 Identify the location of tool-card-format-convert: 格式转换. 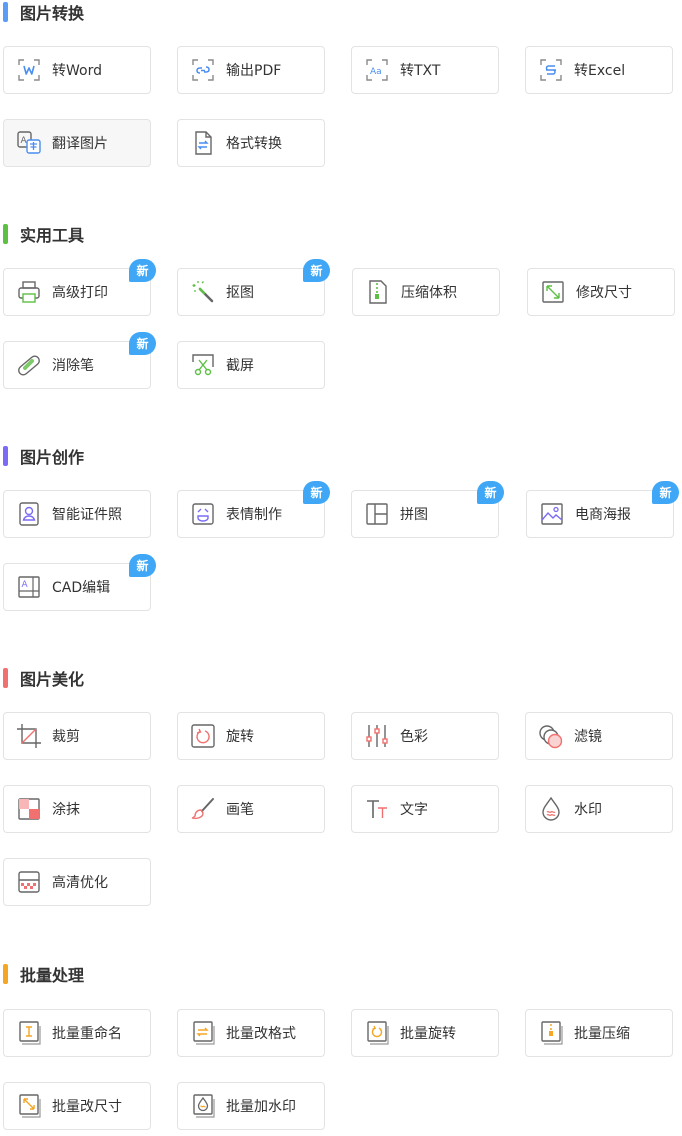
(251, 143).